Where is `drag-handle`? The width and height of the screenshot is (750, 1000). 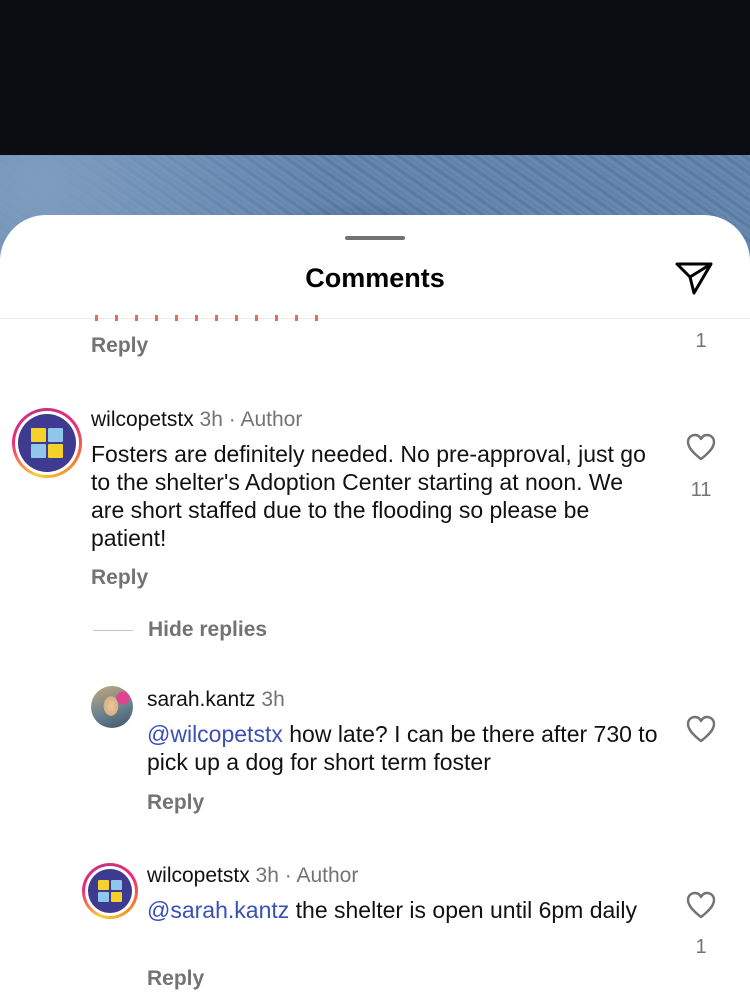 drag-handle is located at coordinates (375, 238).